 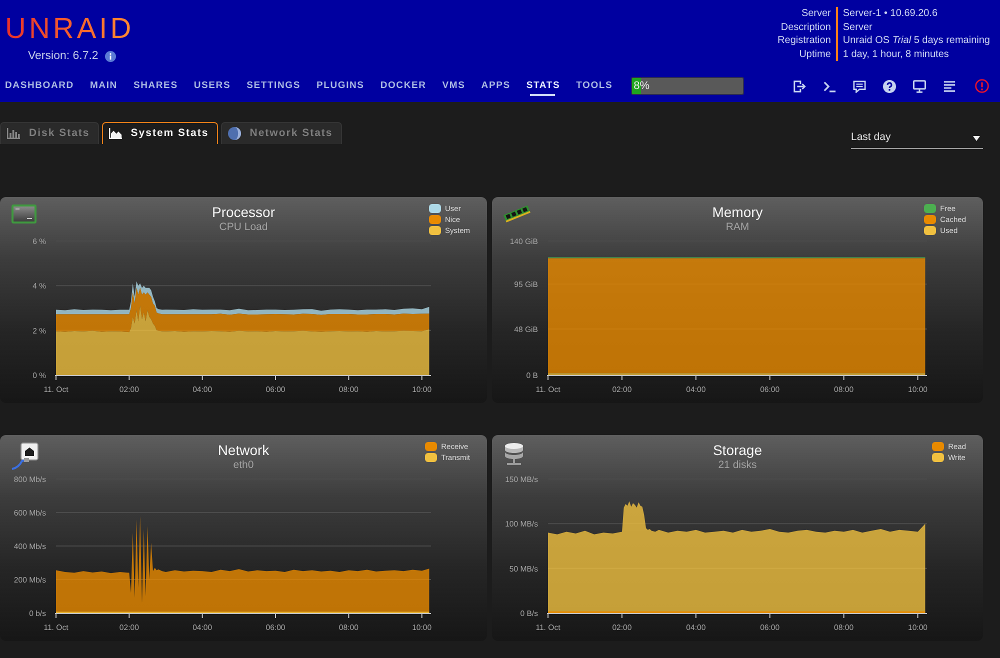 What do you see at coordinates (889, 86) in the screenshot?
I see `help-icon` at bounding box center [889, 86].